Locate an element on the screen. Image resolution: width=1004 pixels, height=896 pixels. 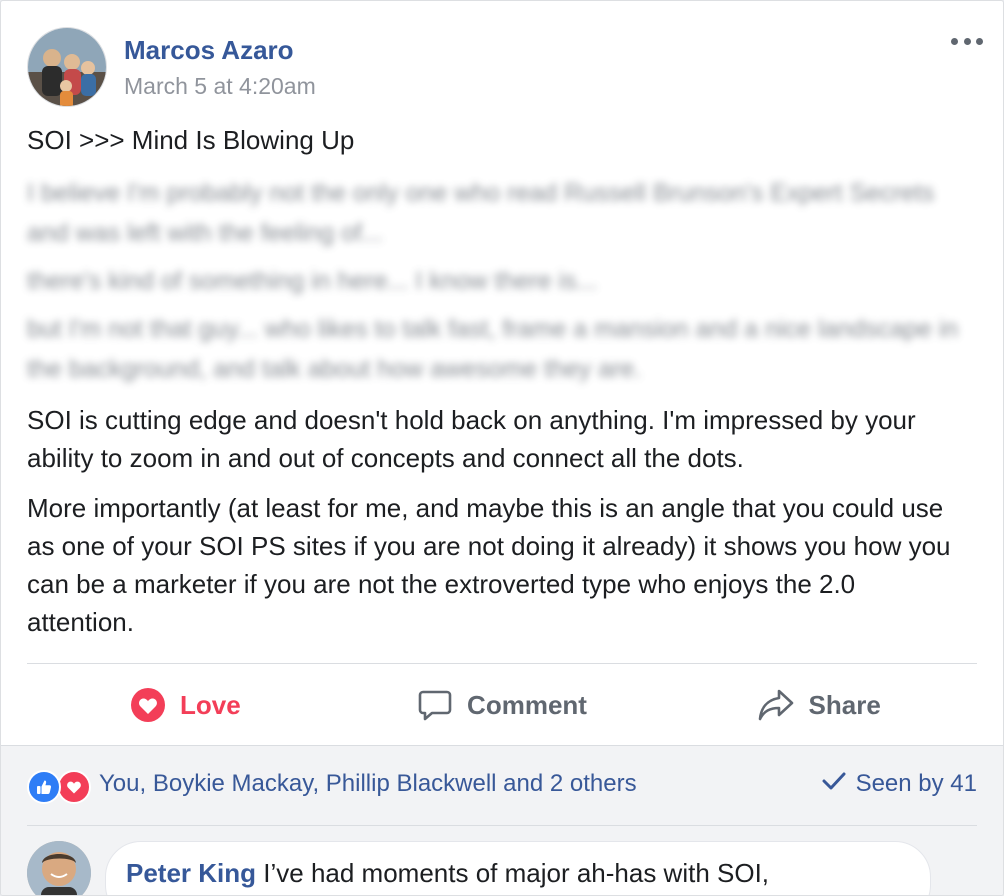
share-icon is located at coordinates (776, 705).